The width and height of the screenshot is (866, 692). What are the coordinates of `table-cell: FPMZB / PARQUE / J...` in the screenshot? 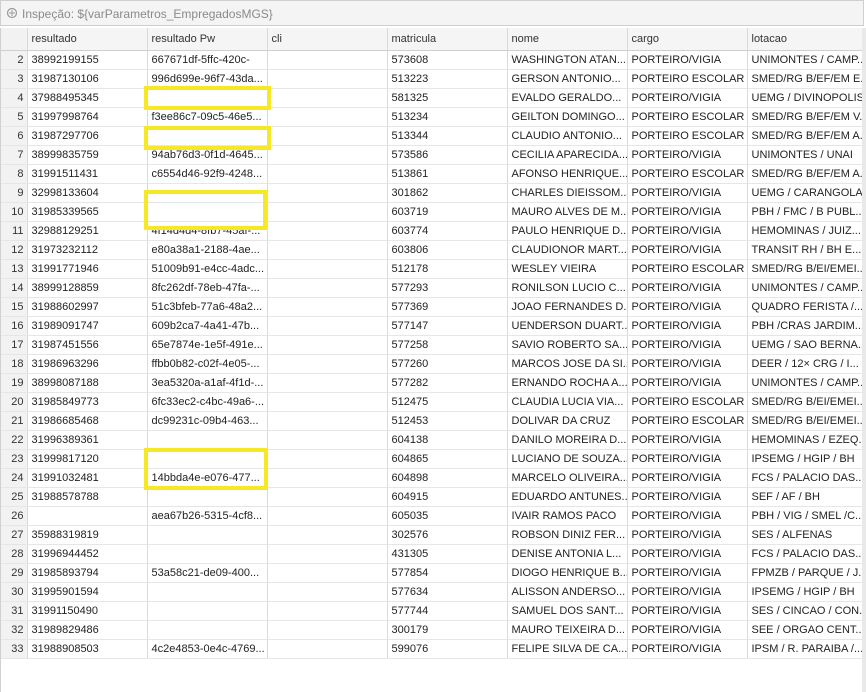 It's located at (806, 573).